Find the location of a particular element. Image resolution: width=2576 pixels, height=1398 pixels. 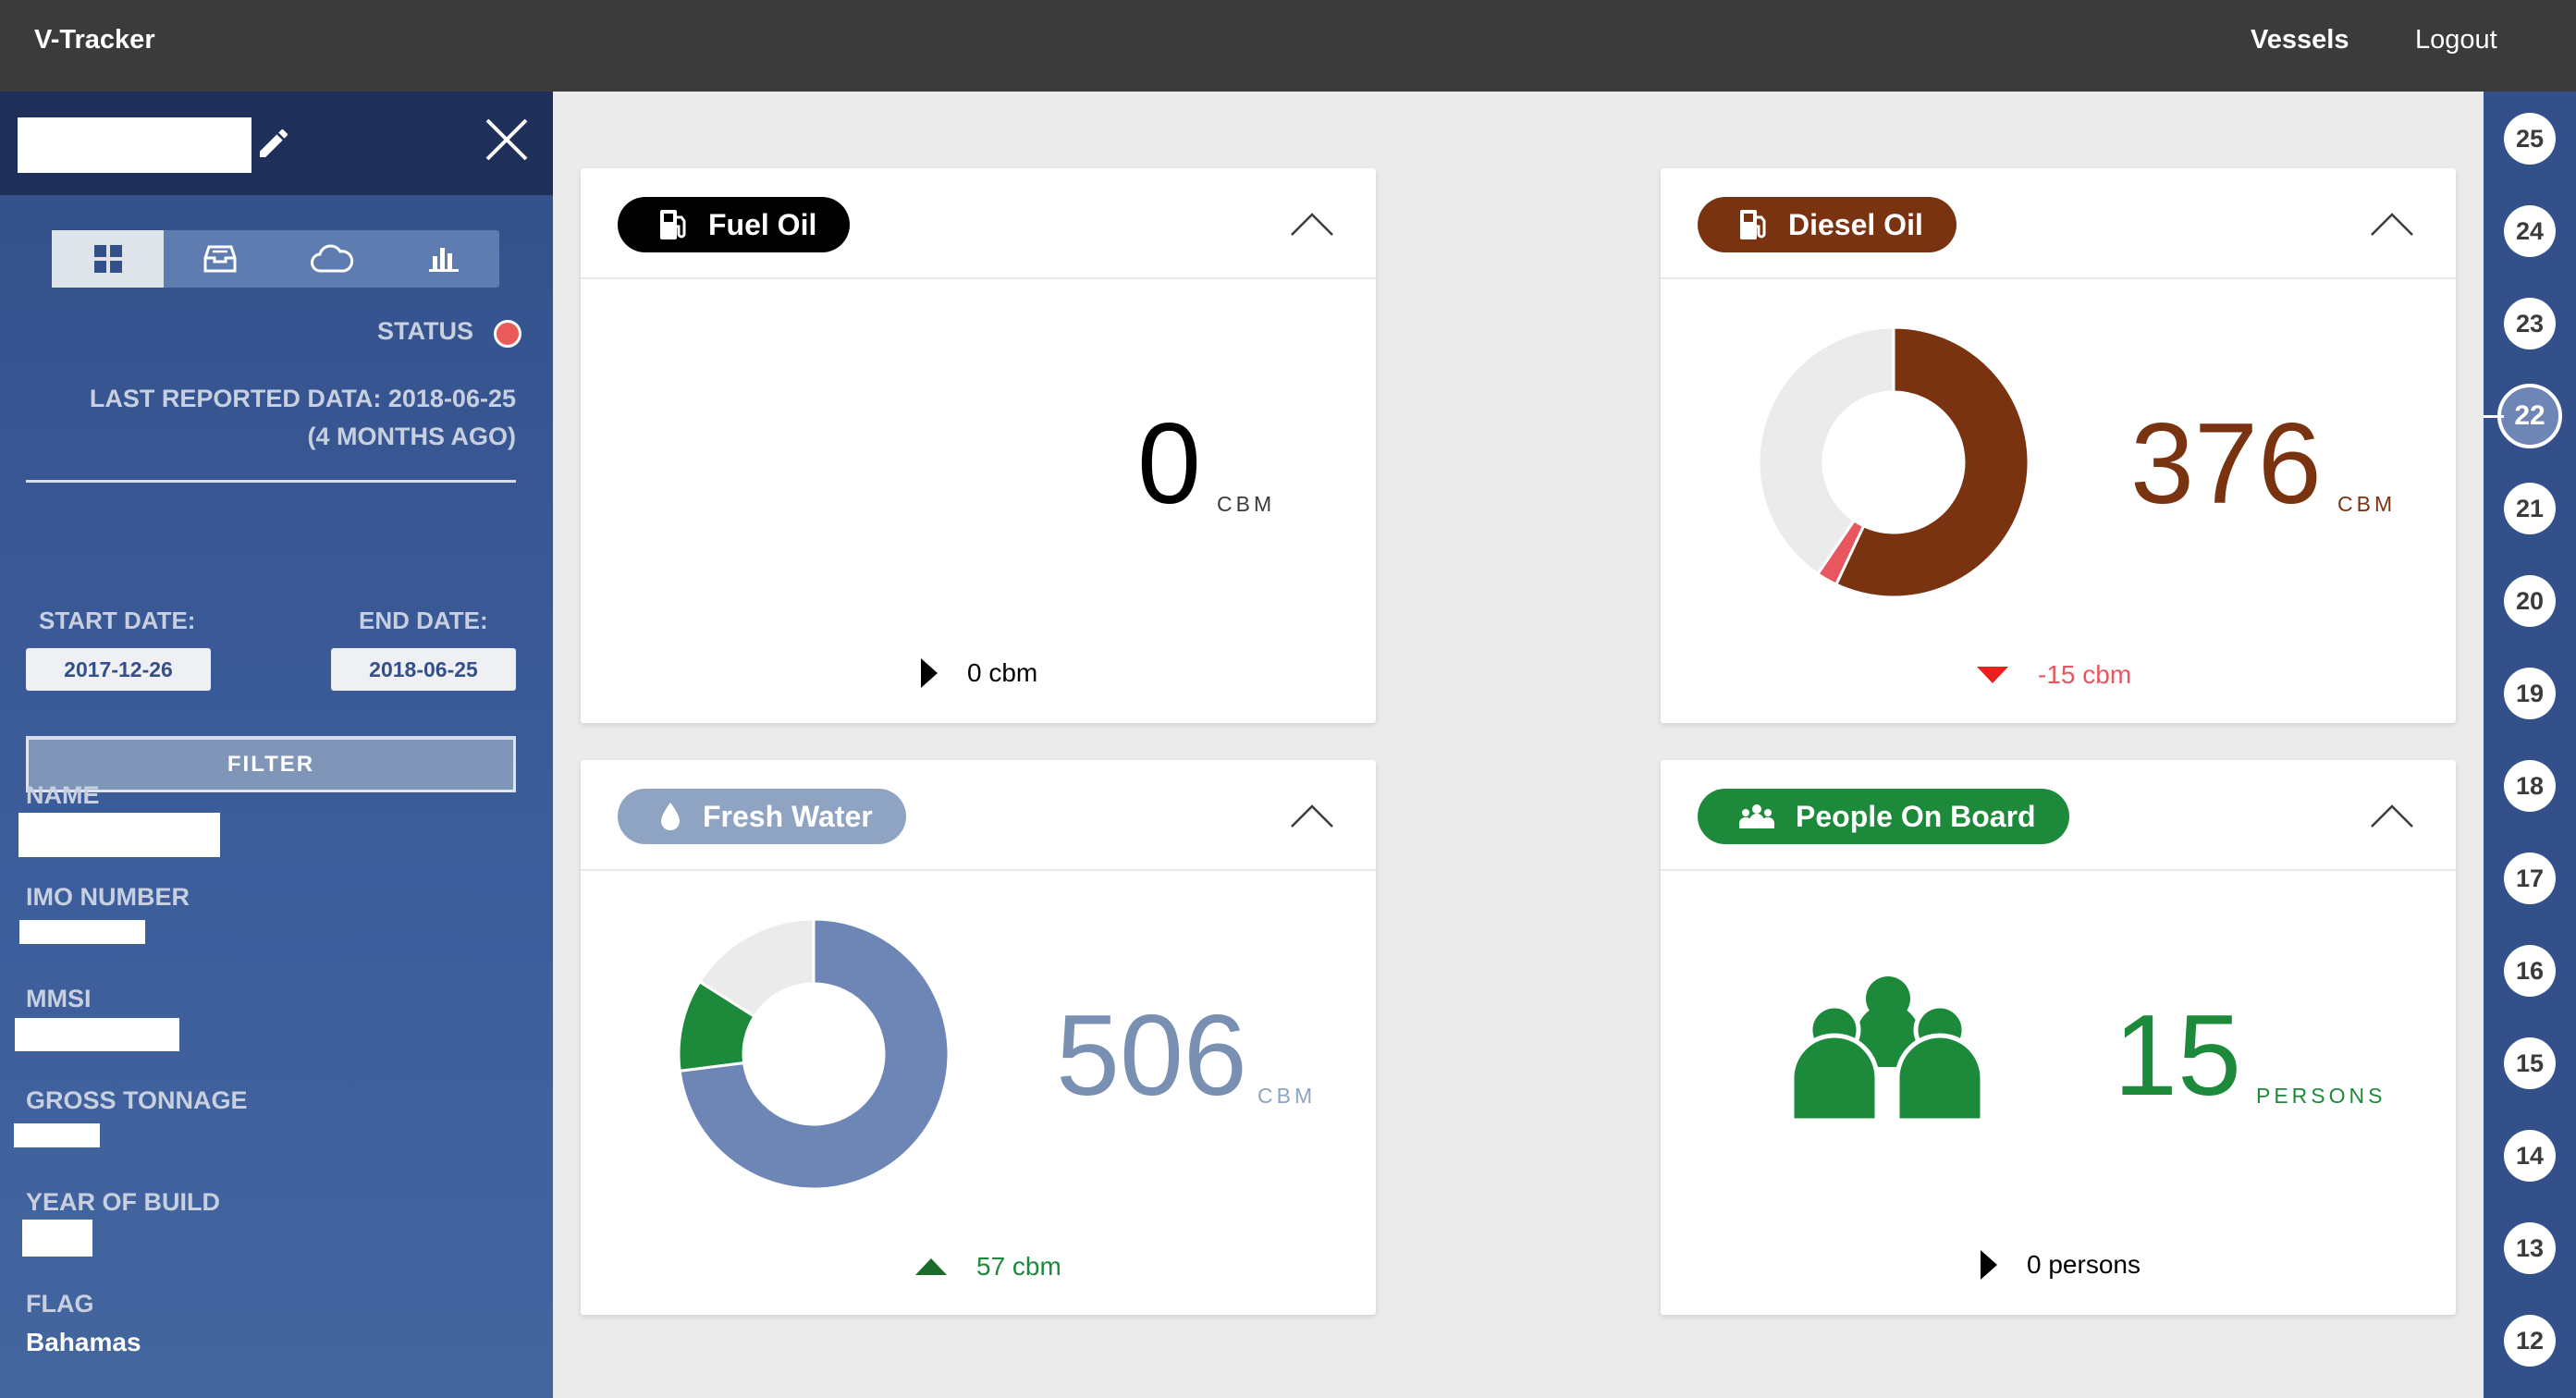

year-of-build-value is located at coordinates (57, 1239).